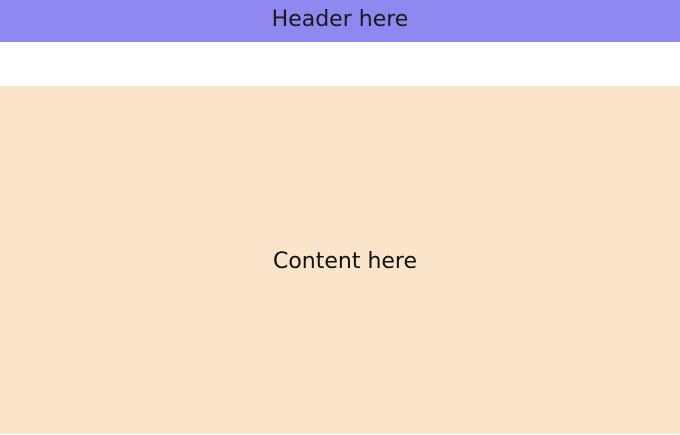 The width and height of the screenshot is (680, 435). What do you see at coordinates (345, 261) in the screenshot?
I see `content-text: Content here` at bounding box center [345, 261].